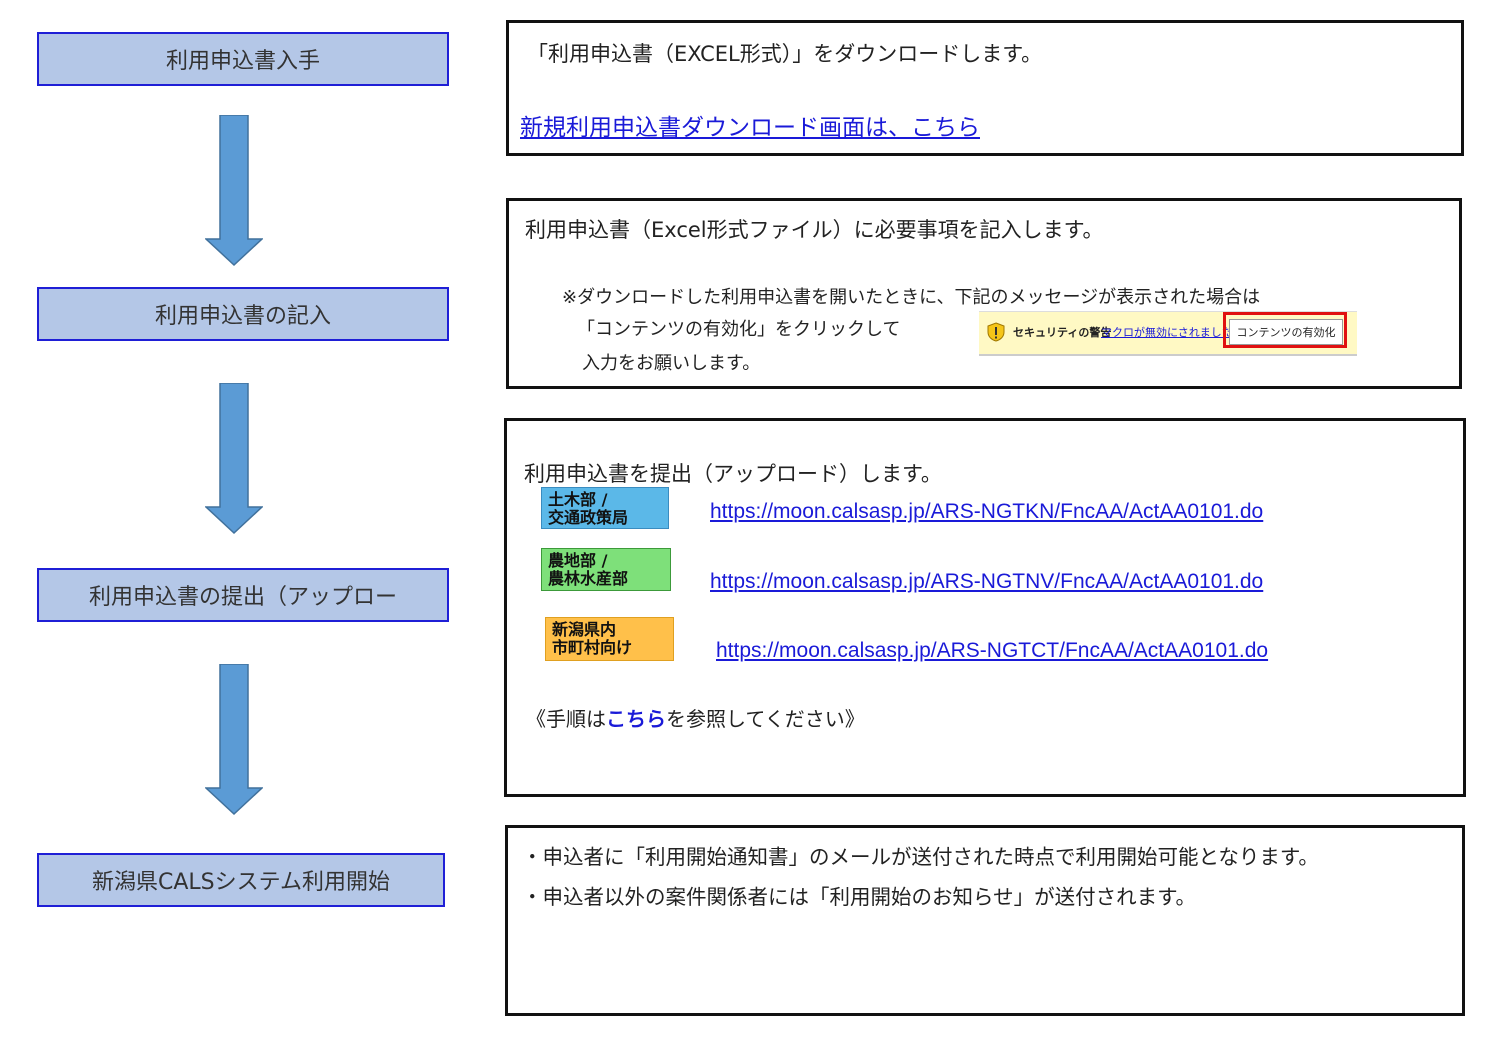 Image resolution: width=1512 pixels, height=1060 pixels. Describe the element at coordinates (1062, 332) in the screenshot. I see `security-warning-label: セキュリティの警告` at that location.